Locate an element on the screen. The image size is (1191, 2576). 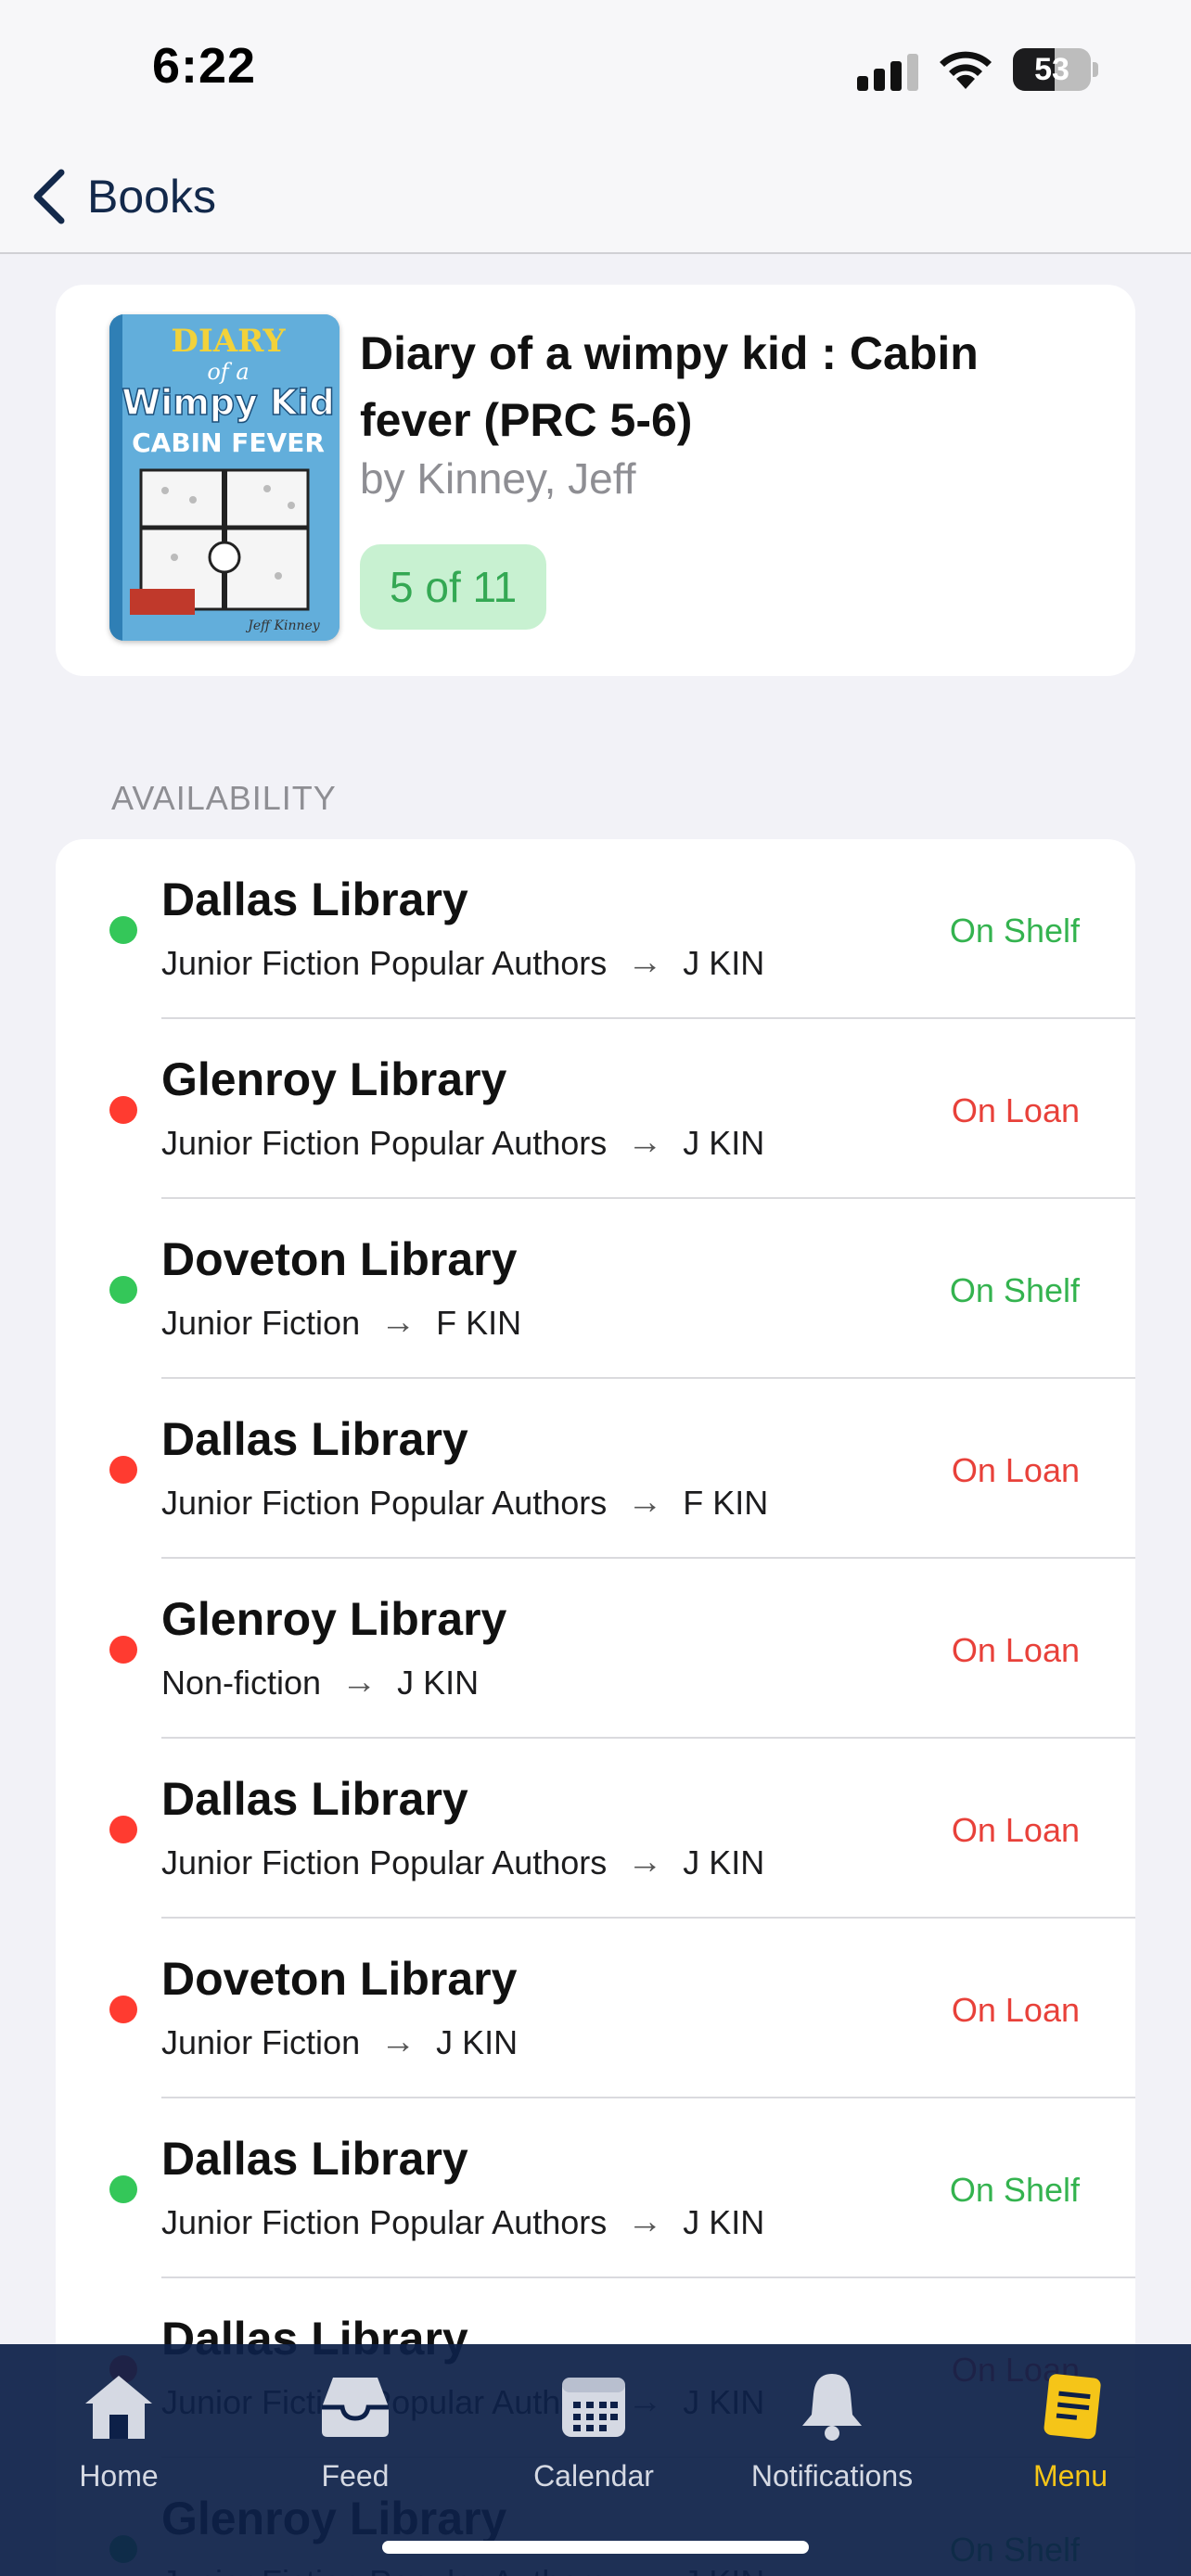
cover-title-line4: CABIN FEVER is located at coordinates (228, 442).